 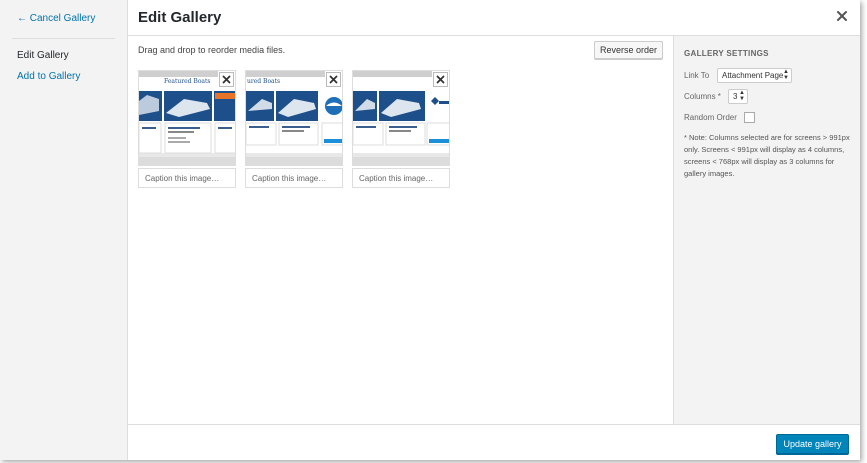 I want to click on gallery-item, so click(x=401, y=129).